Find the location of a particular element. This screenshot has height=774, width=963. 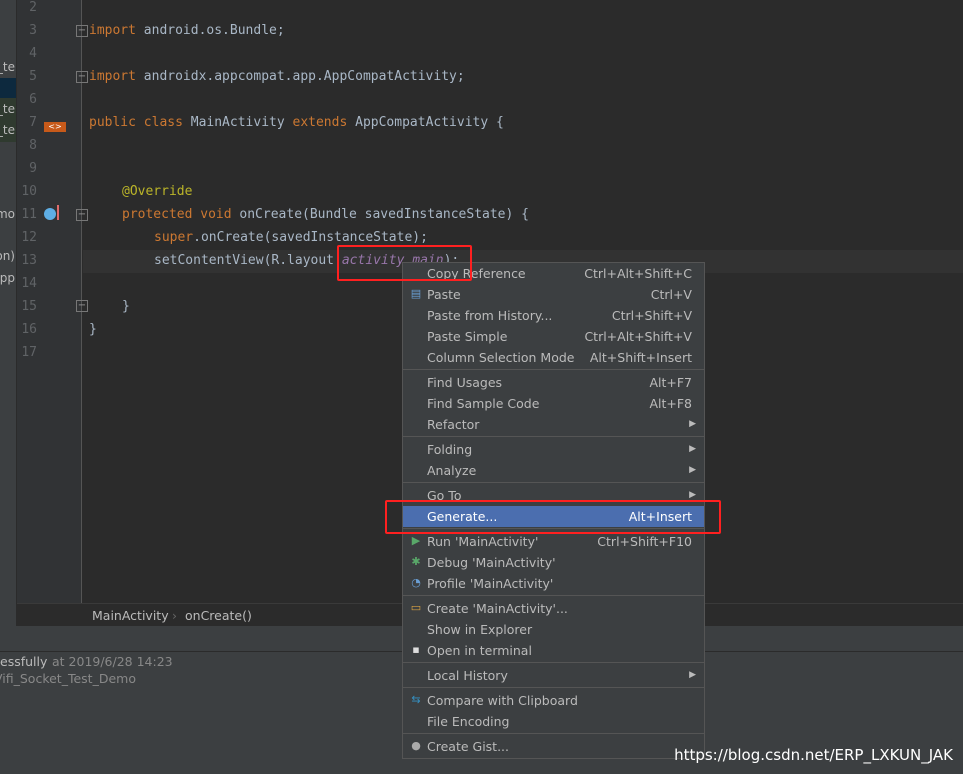

menu-item-folding: Folding ▶ is located at coordinates (553, 449).